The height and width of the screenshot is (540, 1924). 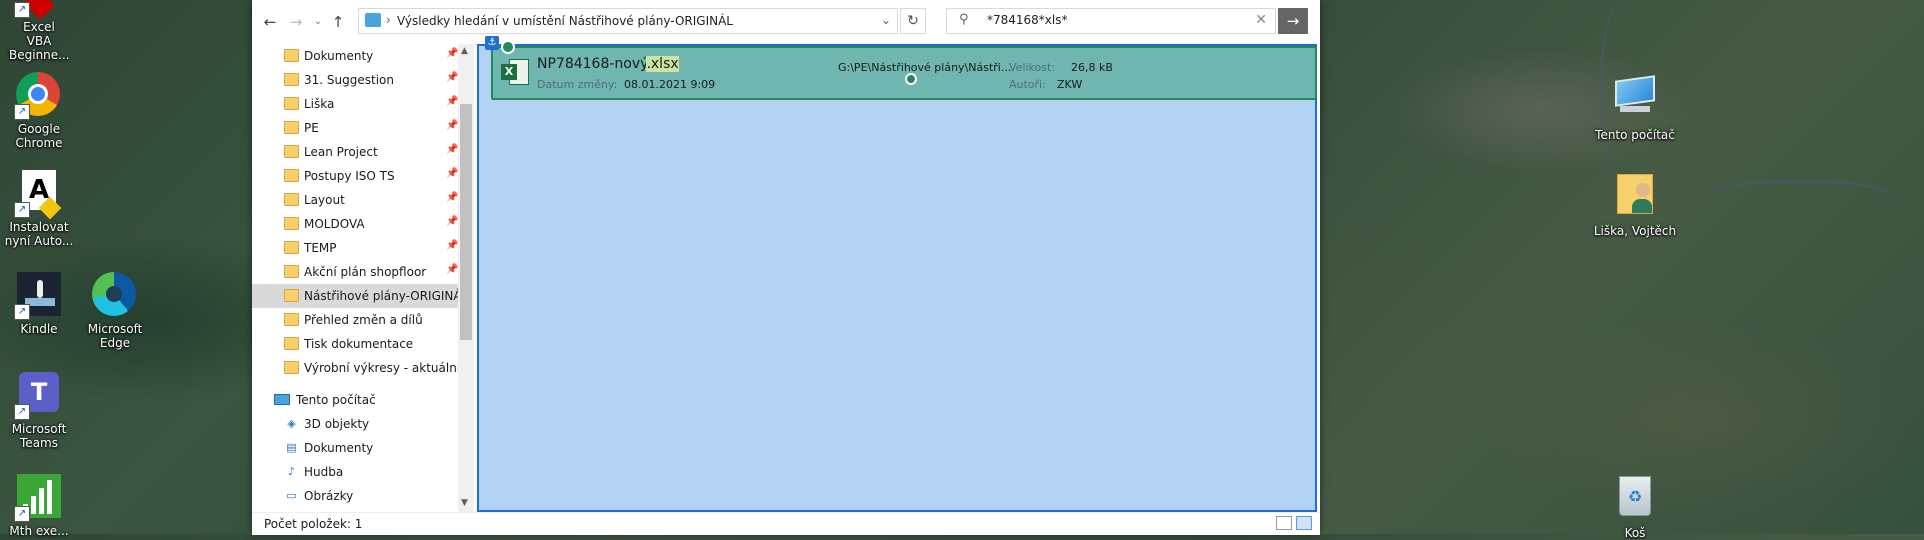 What do you see at coordinates (355, 152) in the screenshot?
I see `sidebar-item-lean-project: Lean Project 📌` at bounding box center [355, 152].